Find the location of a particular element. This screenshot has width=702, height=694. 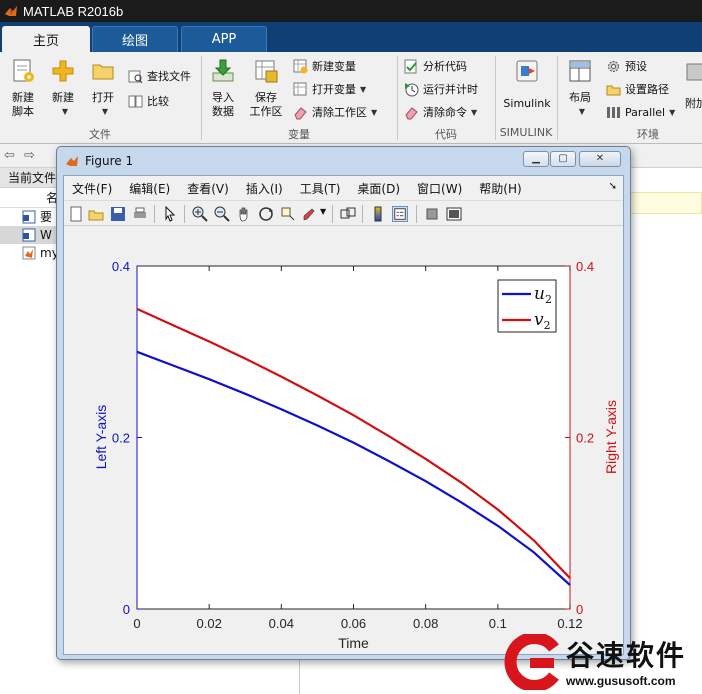

menu-edit: 编辑(E) is located at coordinates (149, 188).